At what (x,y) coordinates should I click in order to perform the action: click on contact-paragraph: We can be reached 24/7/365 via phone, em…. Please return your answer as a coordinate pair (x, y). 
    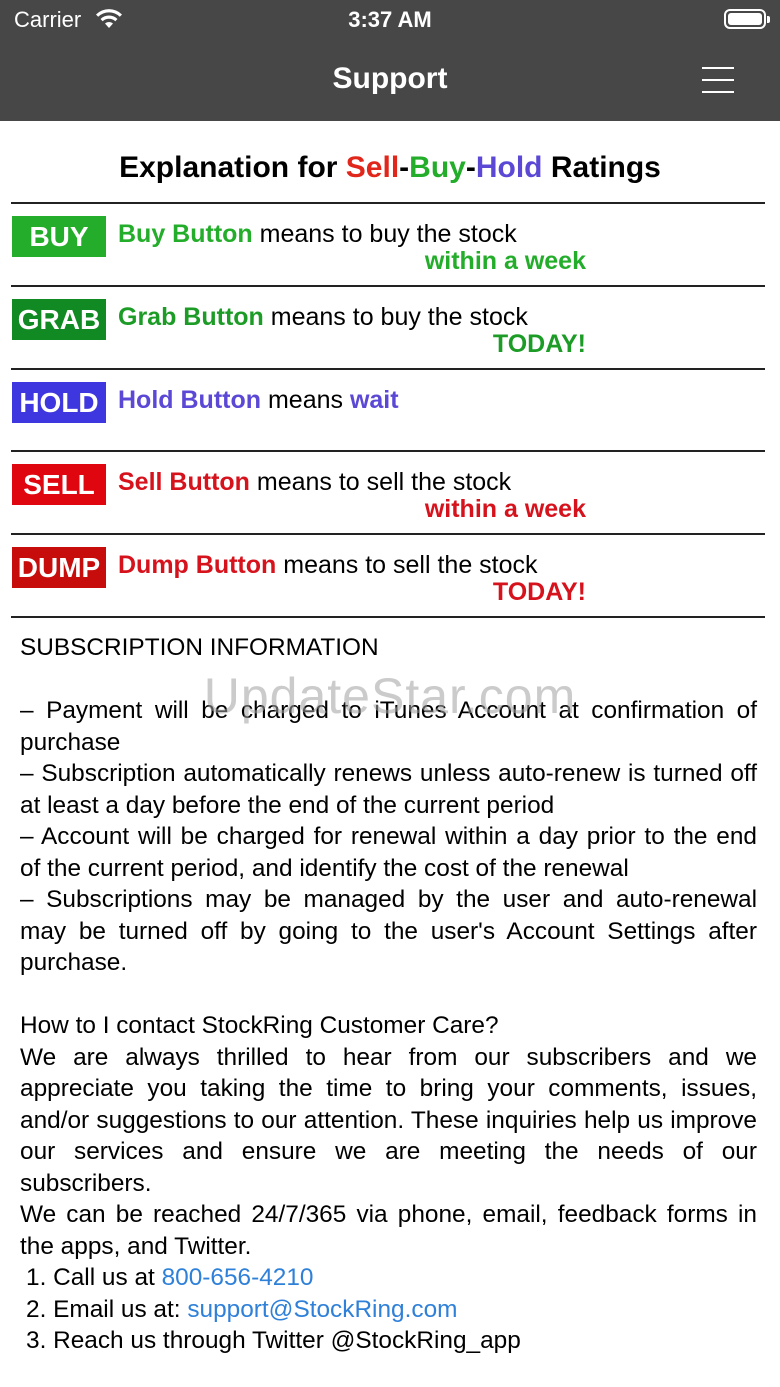
    Looking at the image, I should click on (388, 1230).